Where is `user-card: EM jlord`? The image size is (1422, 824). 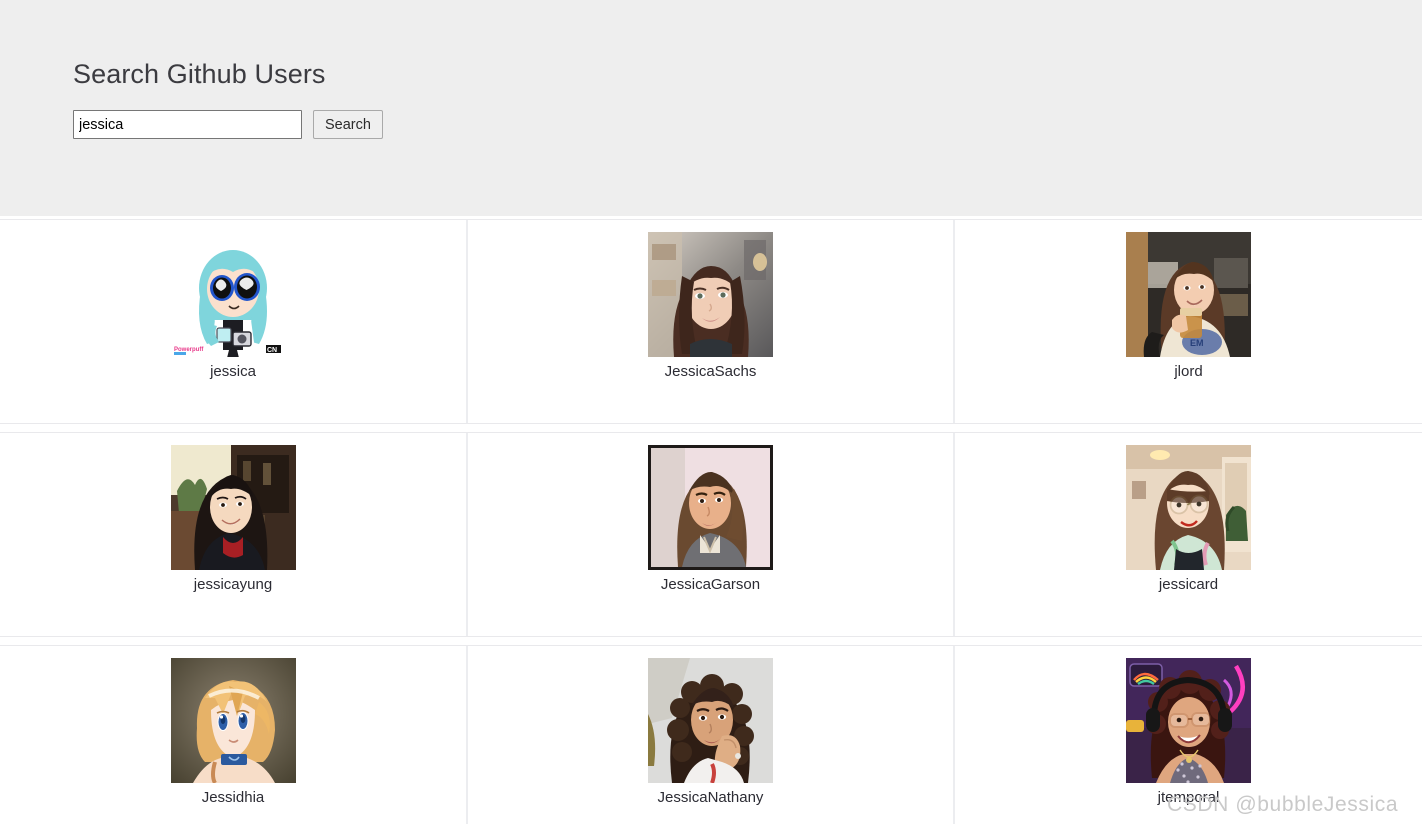
user-card: EM jlord is located at coordinates (1188, 321).